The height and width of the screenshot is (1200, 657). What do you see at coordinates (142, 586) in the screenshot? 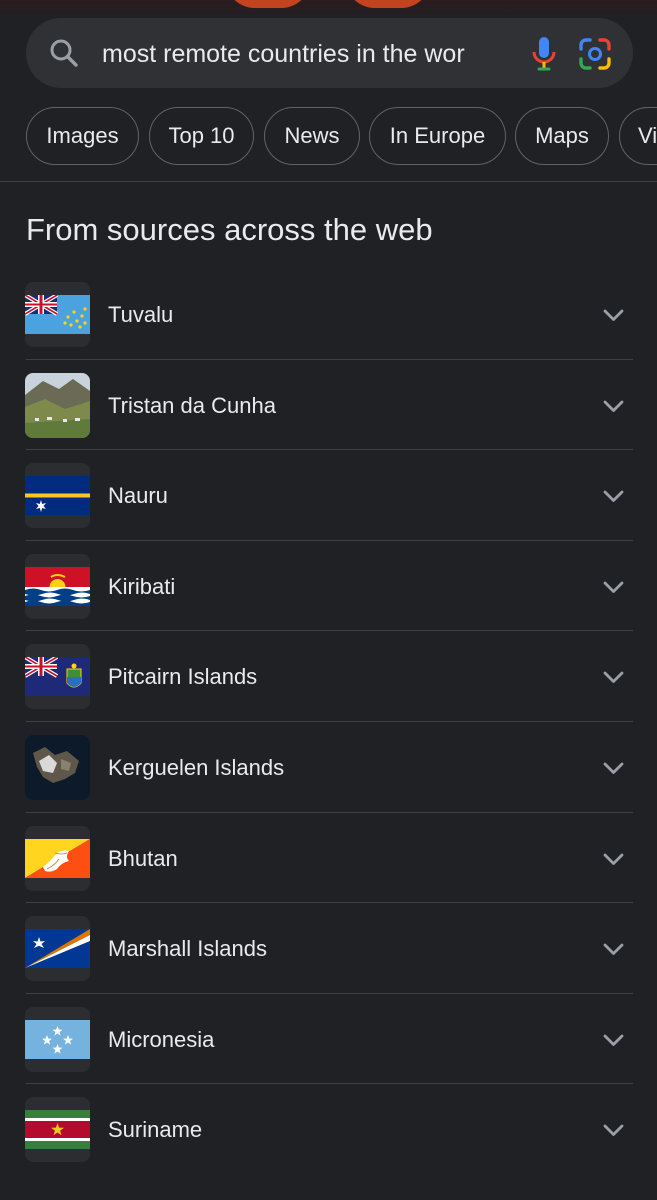
I see `list-item-label: Kiribati` at bounding box center [142, 586].